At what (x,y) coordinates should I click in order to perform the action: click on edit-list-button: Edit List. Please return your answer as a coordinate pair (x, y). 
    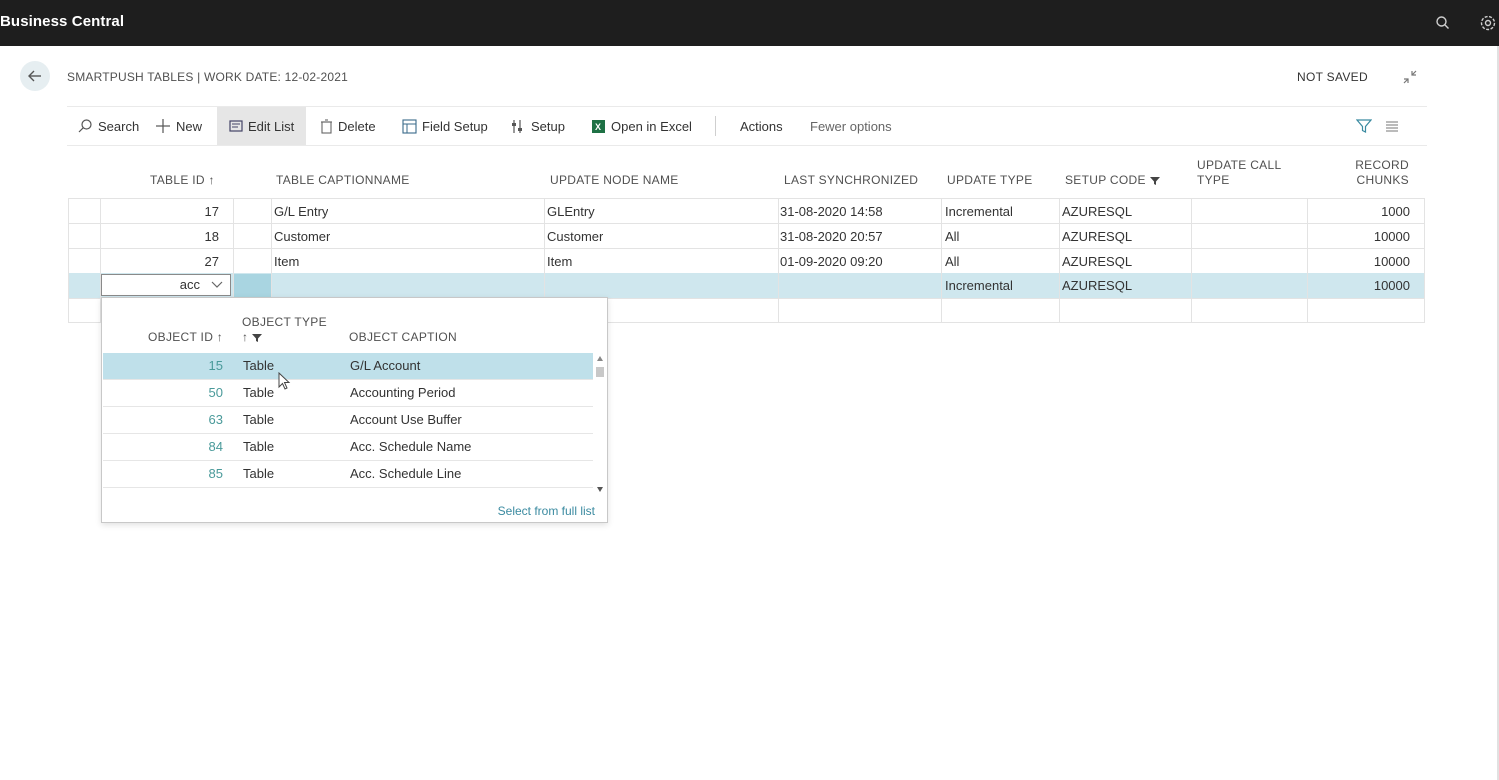
    Looking at the image, I should click on (262, 126).